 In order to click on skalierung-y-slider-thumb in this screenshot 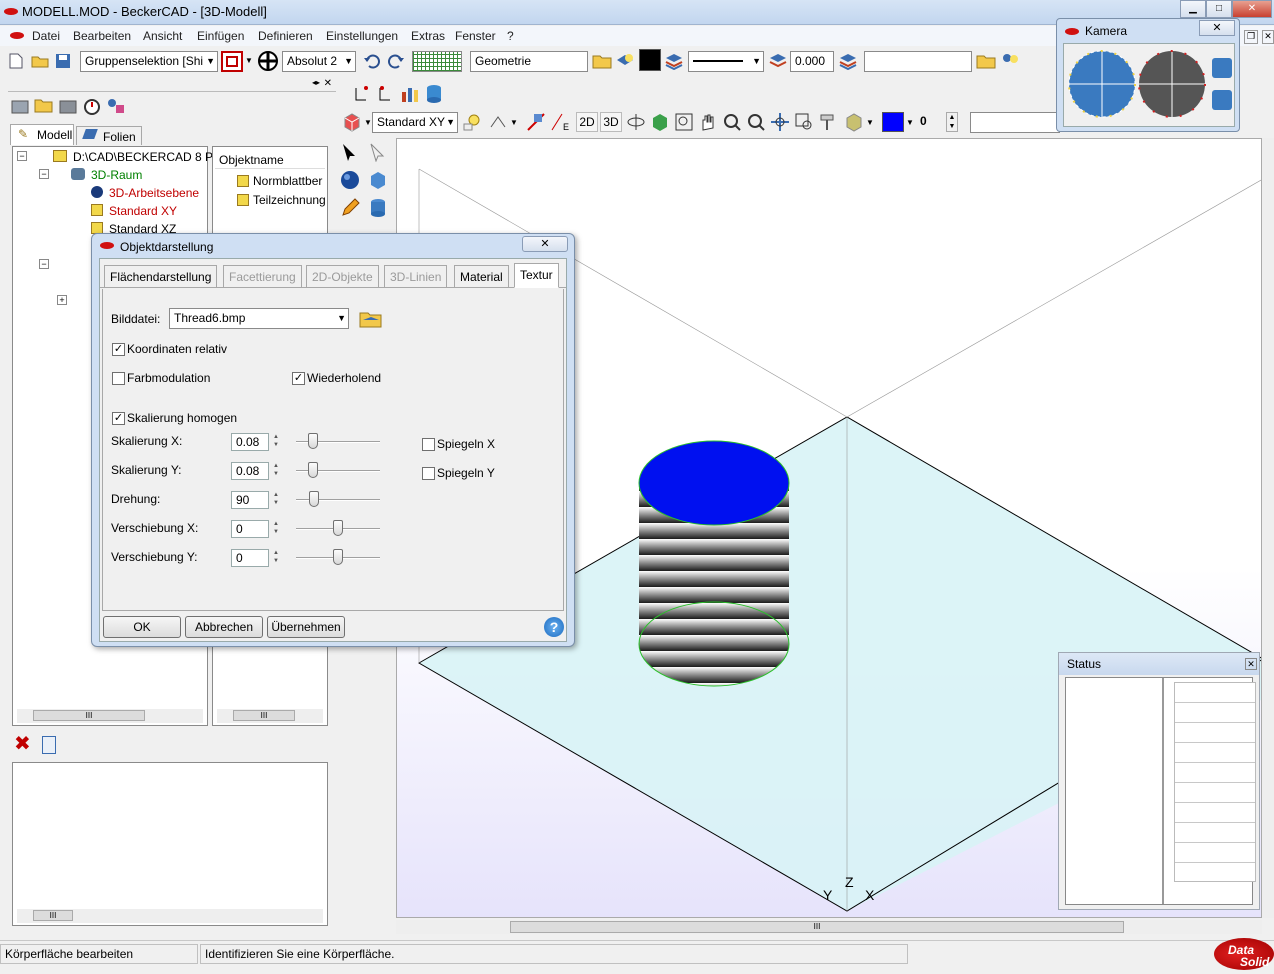, I will do `click(312, 470)`.